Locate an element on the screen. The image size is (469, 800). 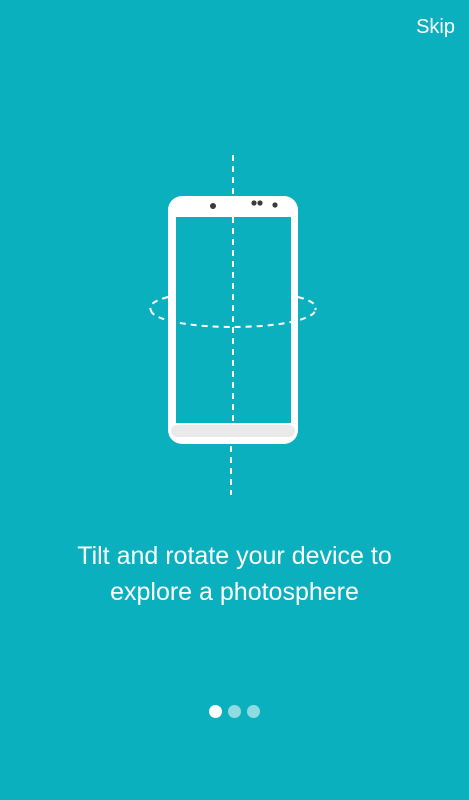
caption-line-1: Tilt and rotate your device to is located at coordinates (234, 556).